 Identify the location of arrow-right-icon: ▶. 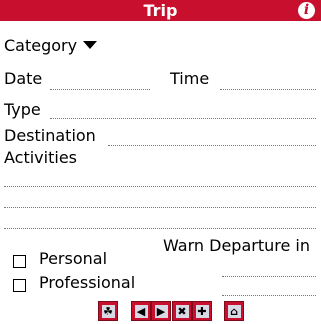
(161, 311).